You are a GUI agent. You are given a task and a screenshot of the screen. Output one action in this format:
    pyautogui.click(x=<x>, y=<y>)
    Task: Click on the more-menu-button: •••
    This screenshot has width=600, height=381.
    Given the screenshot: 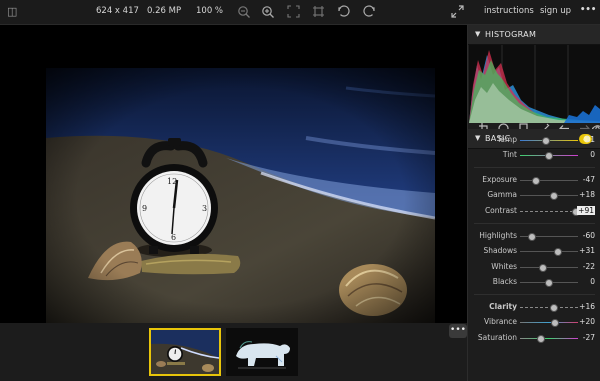 What is the action you would take?
    pyautogui.click(x=588, y=10)
    